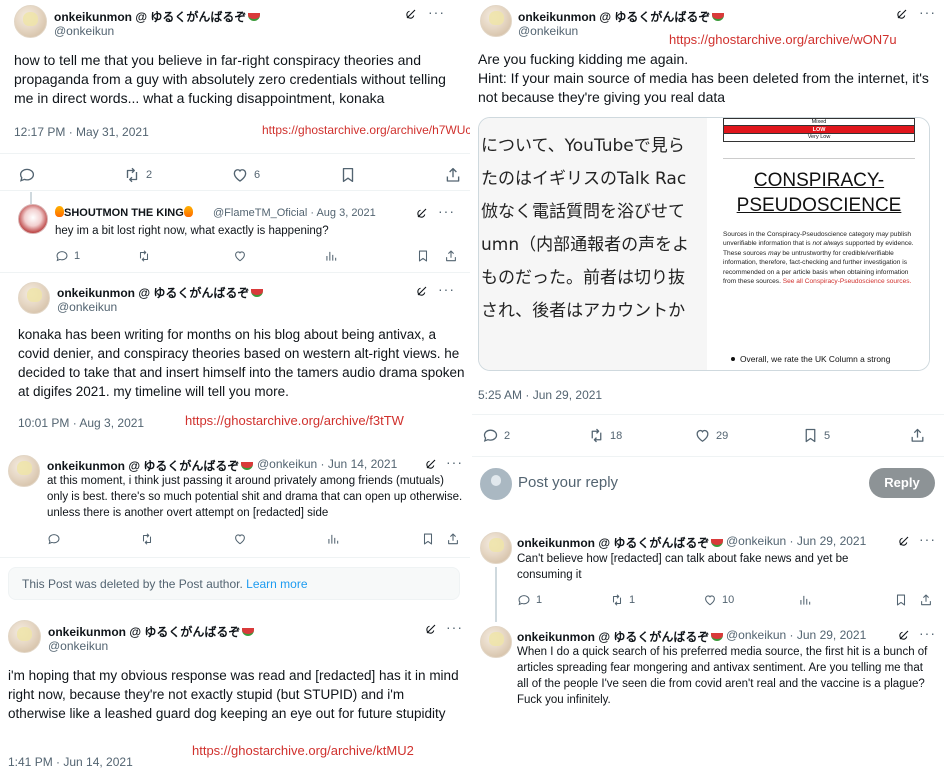 The width and height of the screenshot is (944, 773). Describe the element at coordinates (539, 600) in the screenshot. I see `reply-count: 1` at that location.